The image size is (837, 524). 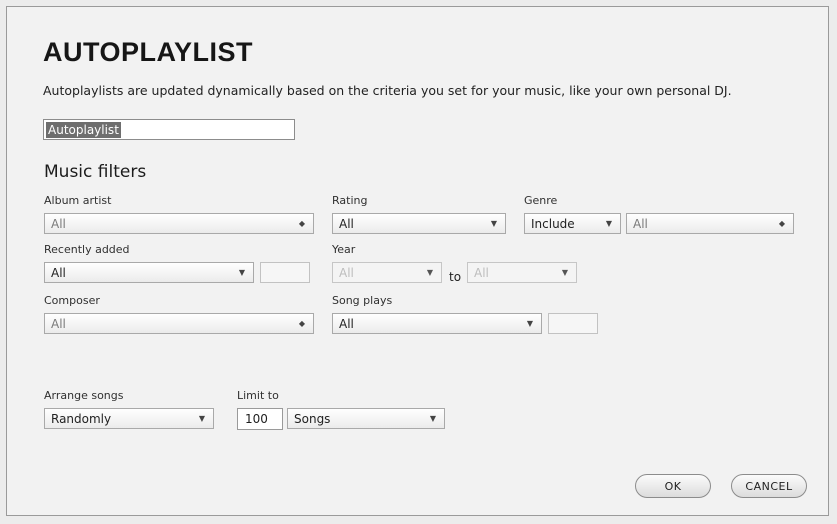 I want to click on rating-value: All, so click(x=346, y=223).